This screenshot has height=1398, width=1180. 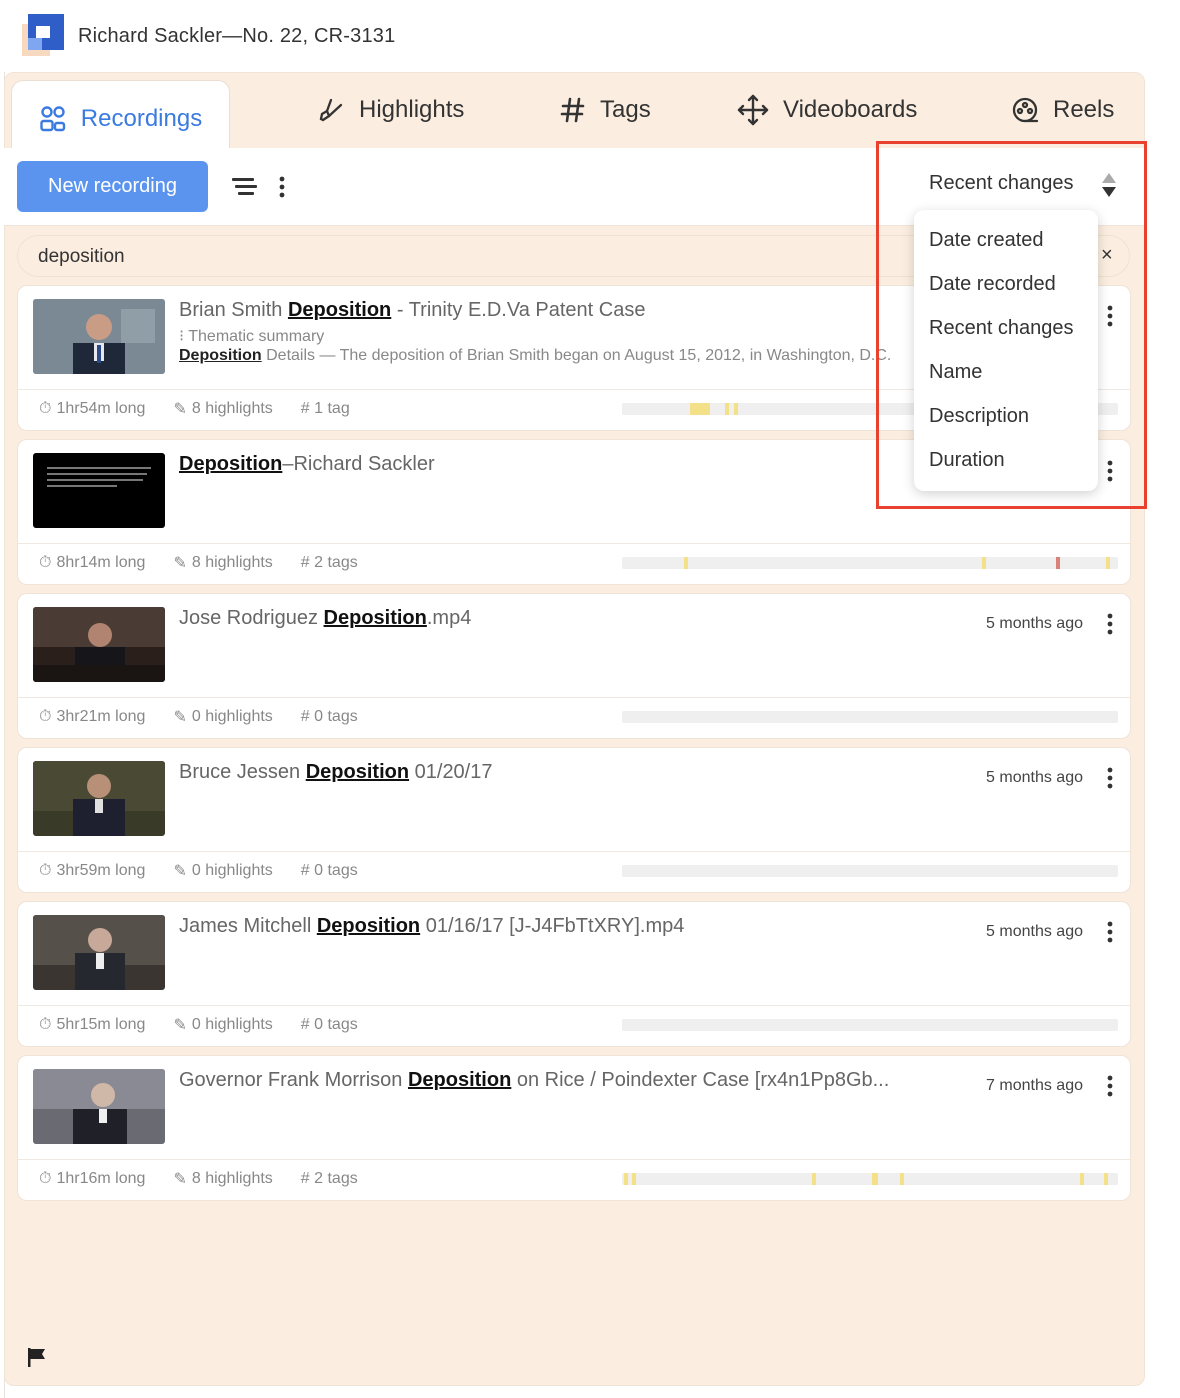 I want to click on tab-reels-label: Reels, so click(x=1084, y=109).